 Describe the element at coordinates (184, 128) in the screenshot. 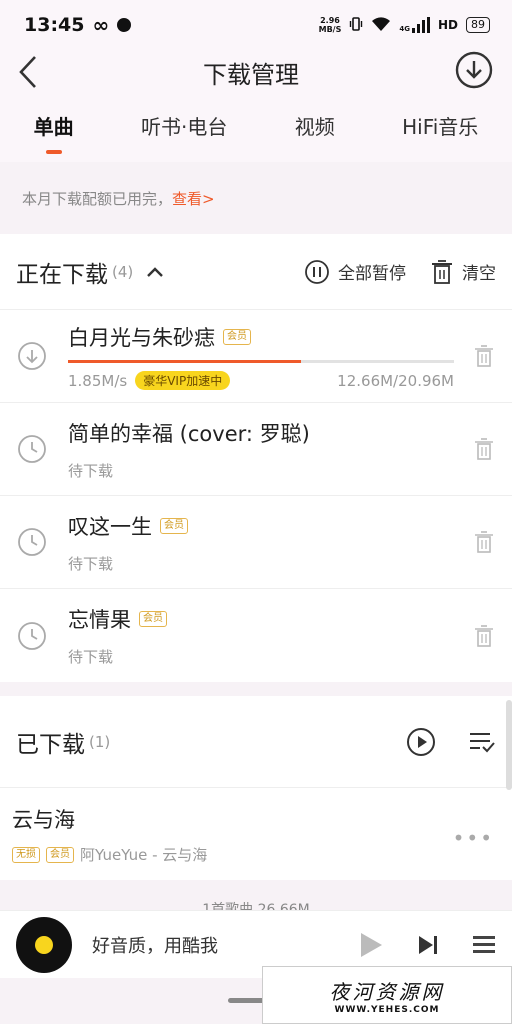

I see `tab-audiobook-radio: 听书·电台` at that location.